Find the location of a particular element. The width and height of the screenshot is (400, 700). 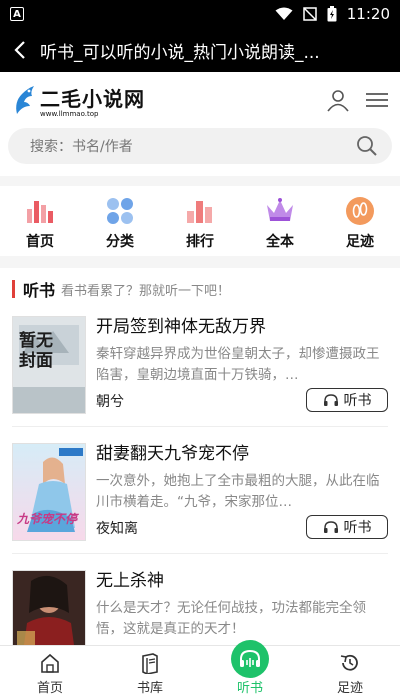

logo-url: www.llmmao.top is located at coordinates (69, 113).